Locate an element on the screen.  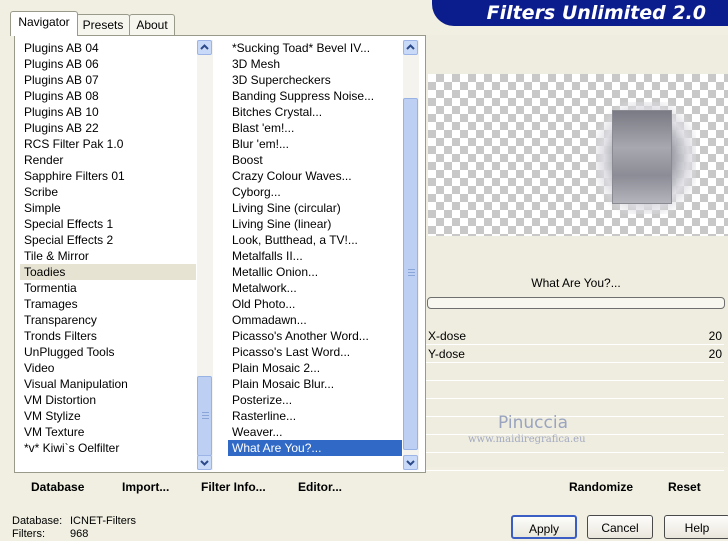
category-item: Tile & Mirror is located at coordinates (108, 256).